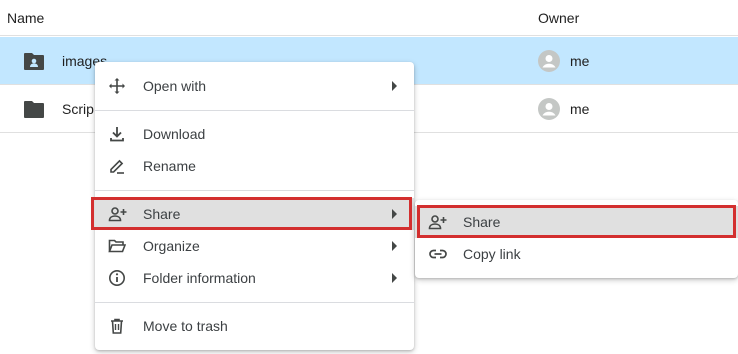 The width and height of the screenshot is (738, 354). Describe the element at coordinates (25, 18) in the screenshot. I see `column-header-name: Name` at that location.